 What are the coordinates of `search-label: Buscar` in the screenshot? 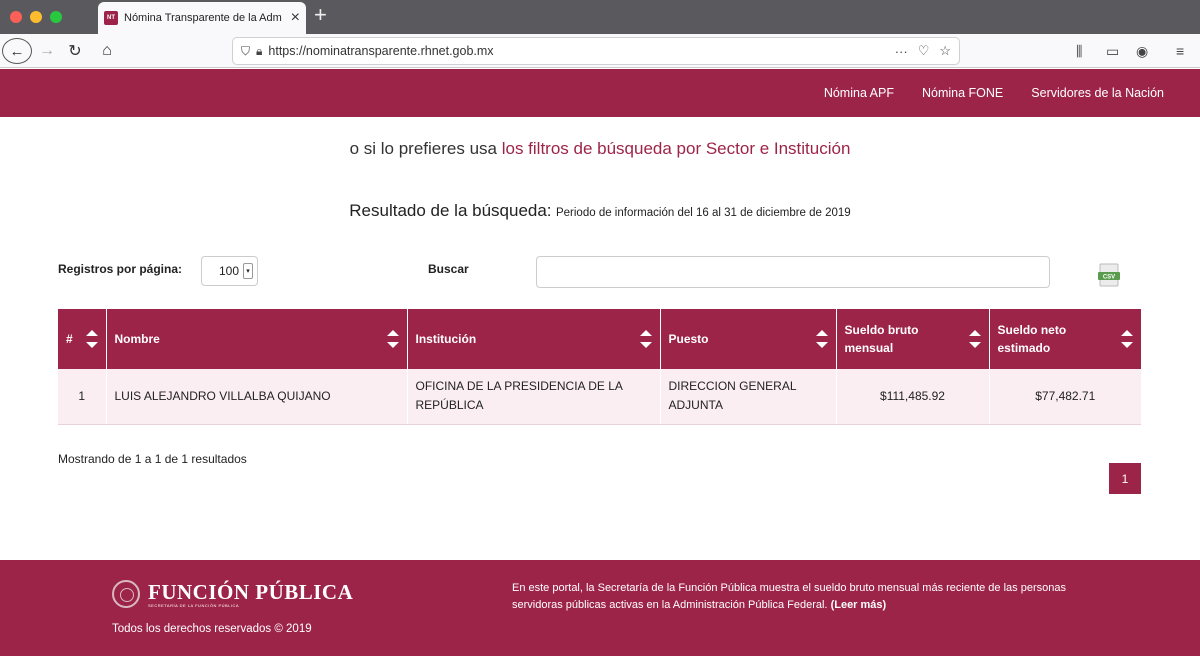 It's located at (448, 269).